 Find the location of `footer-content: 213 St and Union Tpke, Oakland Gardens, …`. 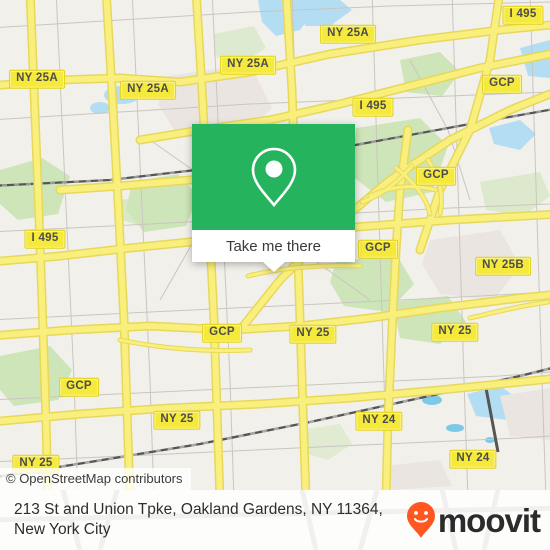

footer-content: 213 St and Union Tpke, Oakland Gardens, … is located at coordinates (275, 520).